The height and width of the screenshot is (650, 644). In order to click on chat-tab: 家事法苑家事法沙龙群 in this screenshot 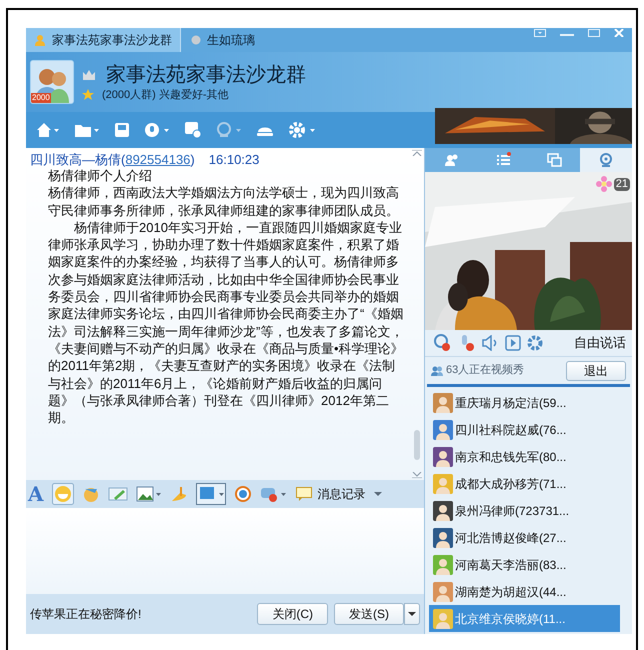, I will do `click(103, 40)`.